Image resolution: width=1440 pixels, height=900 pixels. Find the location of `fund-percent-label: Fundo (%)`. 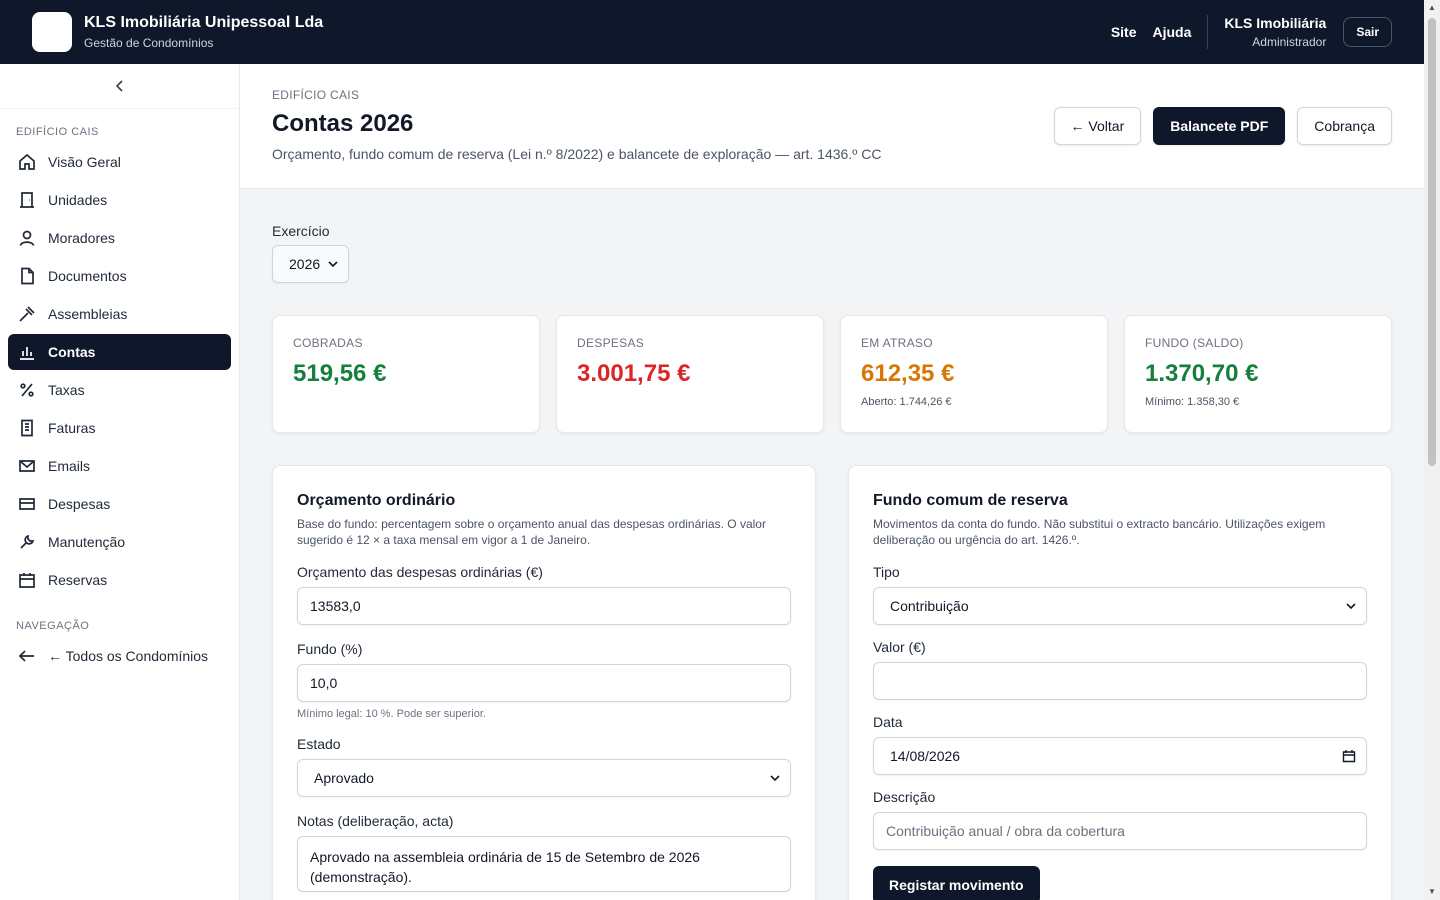

fund-percent-label: Fundo (%) is located at coordinates (330, 649).